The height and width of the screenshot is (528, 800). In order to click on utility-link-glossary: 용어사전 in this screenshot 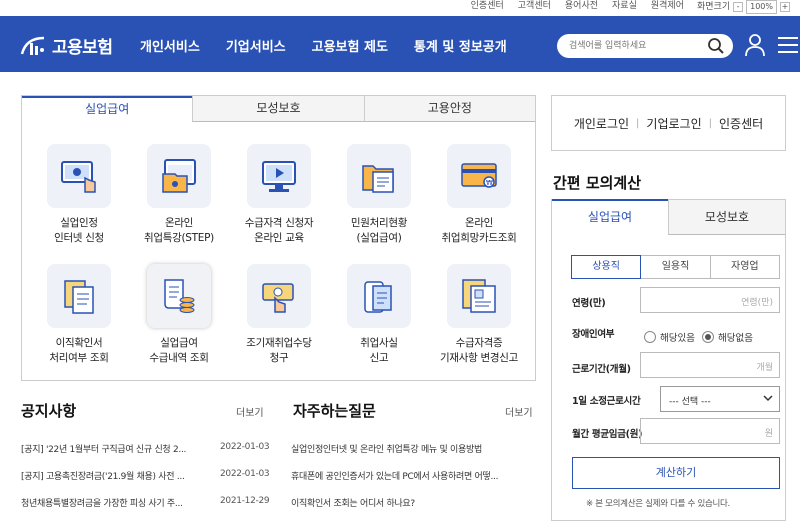, I will do `click(581, 7)`.